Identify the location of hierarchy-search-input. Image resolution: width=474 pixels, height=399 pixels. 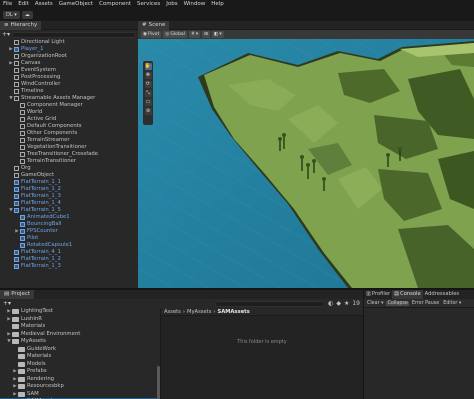
(74, 34).